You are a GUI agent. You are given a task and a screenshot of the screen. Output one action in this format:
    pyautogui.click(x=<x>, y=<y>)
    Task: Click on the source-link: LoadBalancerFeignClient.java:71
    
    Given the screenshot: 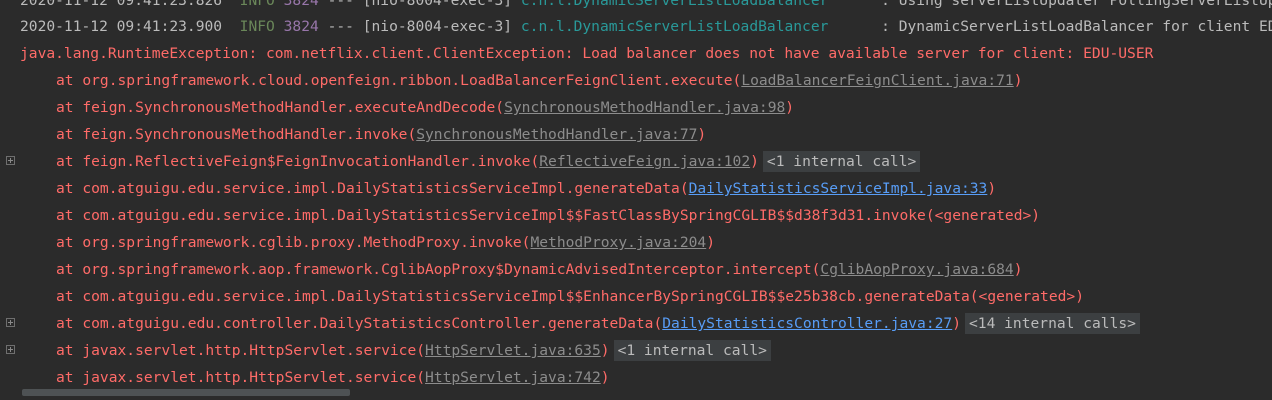 What is the action you would take?
    pyautogui.click(x=877, y=80)
    